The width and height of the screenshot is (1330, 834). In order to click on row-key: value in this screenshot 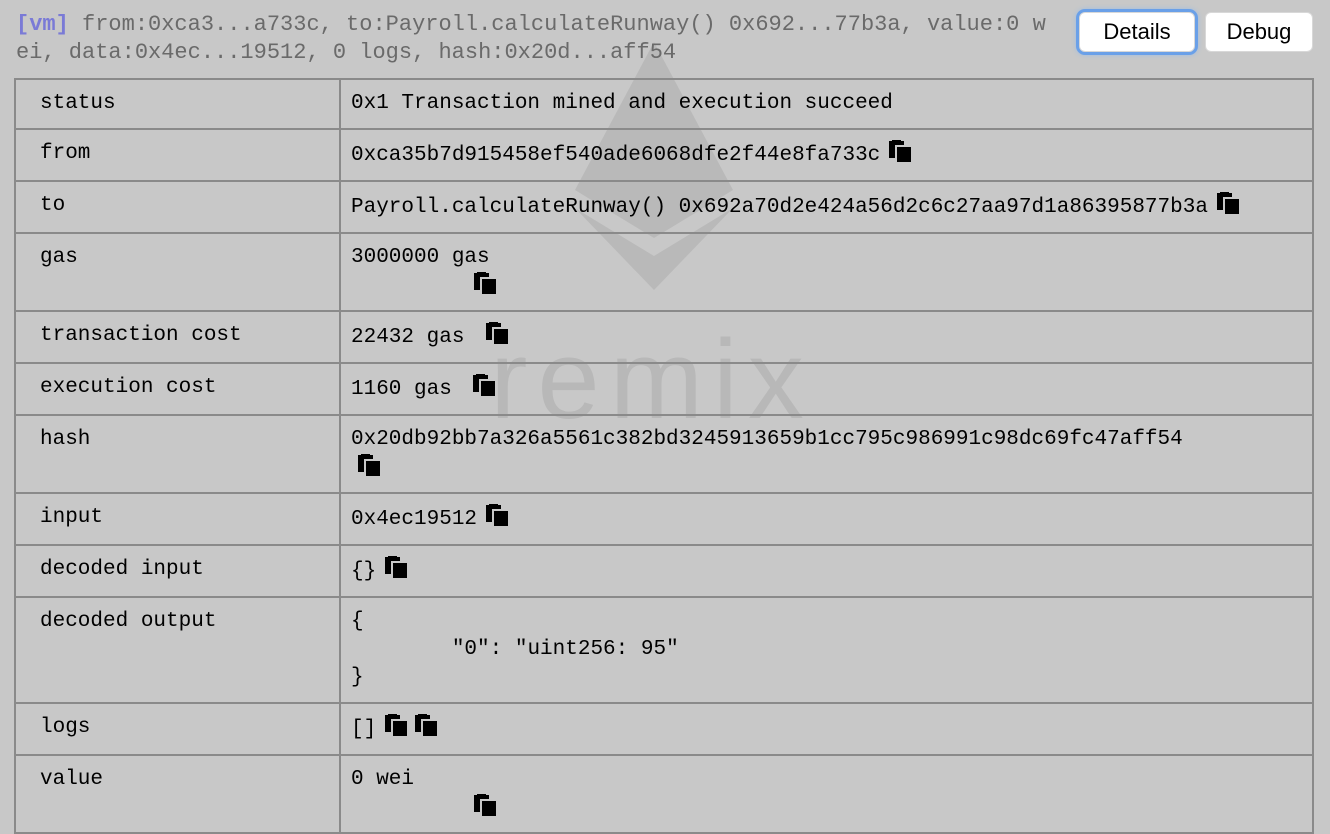, I will do `click(177, 794)`.